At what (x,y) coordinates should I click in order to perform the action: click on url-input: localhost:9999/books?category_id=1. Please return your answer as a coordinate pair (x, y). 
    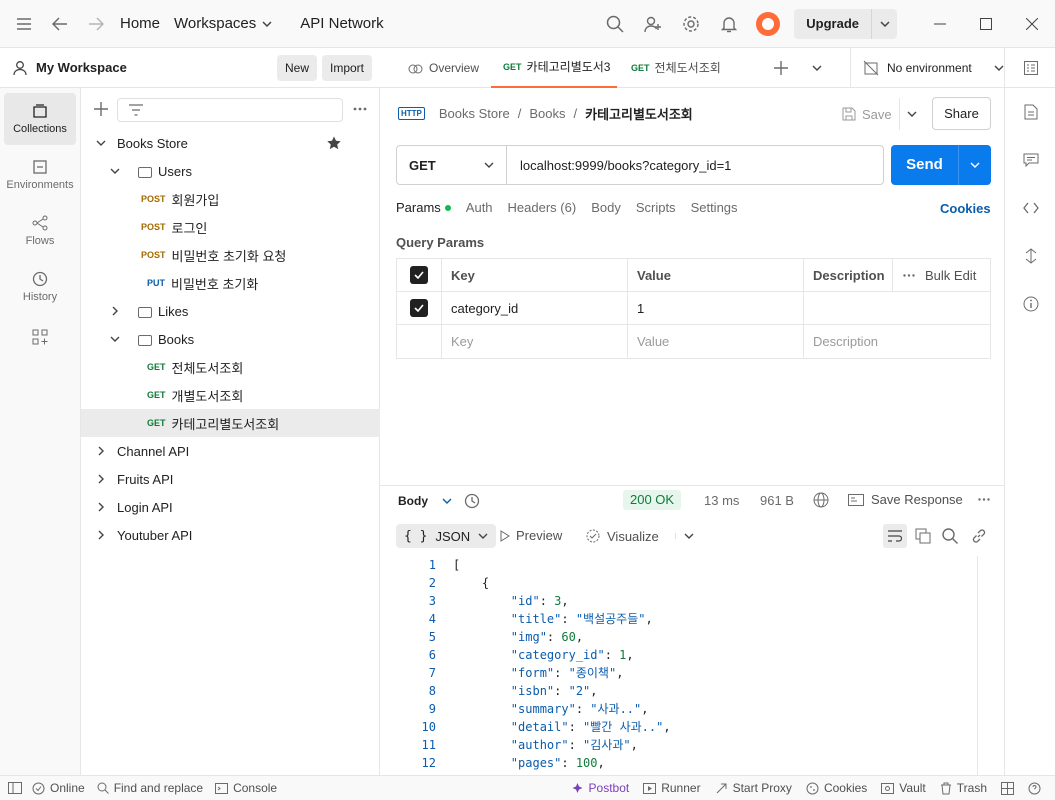
    Looking at the image, I should click on (619, 165).